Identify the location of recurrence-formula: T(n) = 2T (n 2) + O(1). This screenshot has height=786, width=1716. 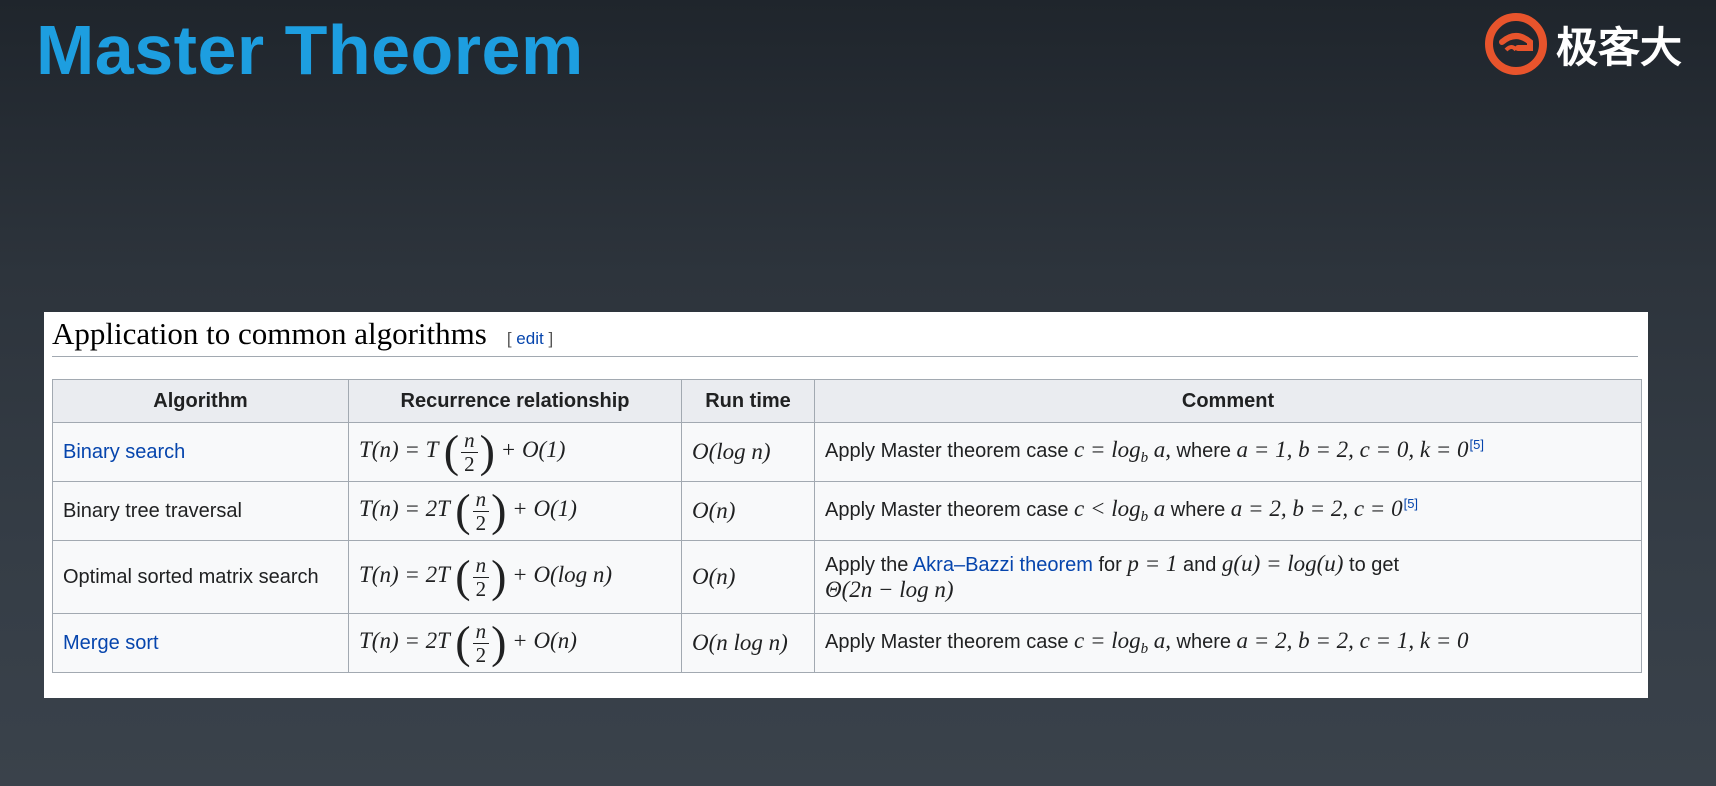
(468, 510).